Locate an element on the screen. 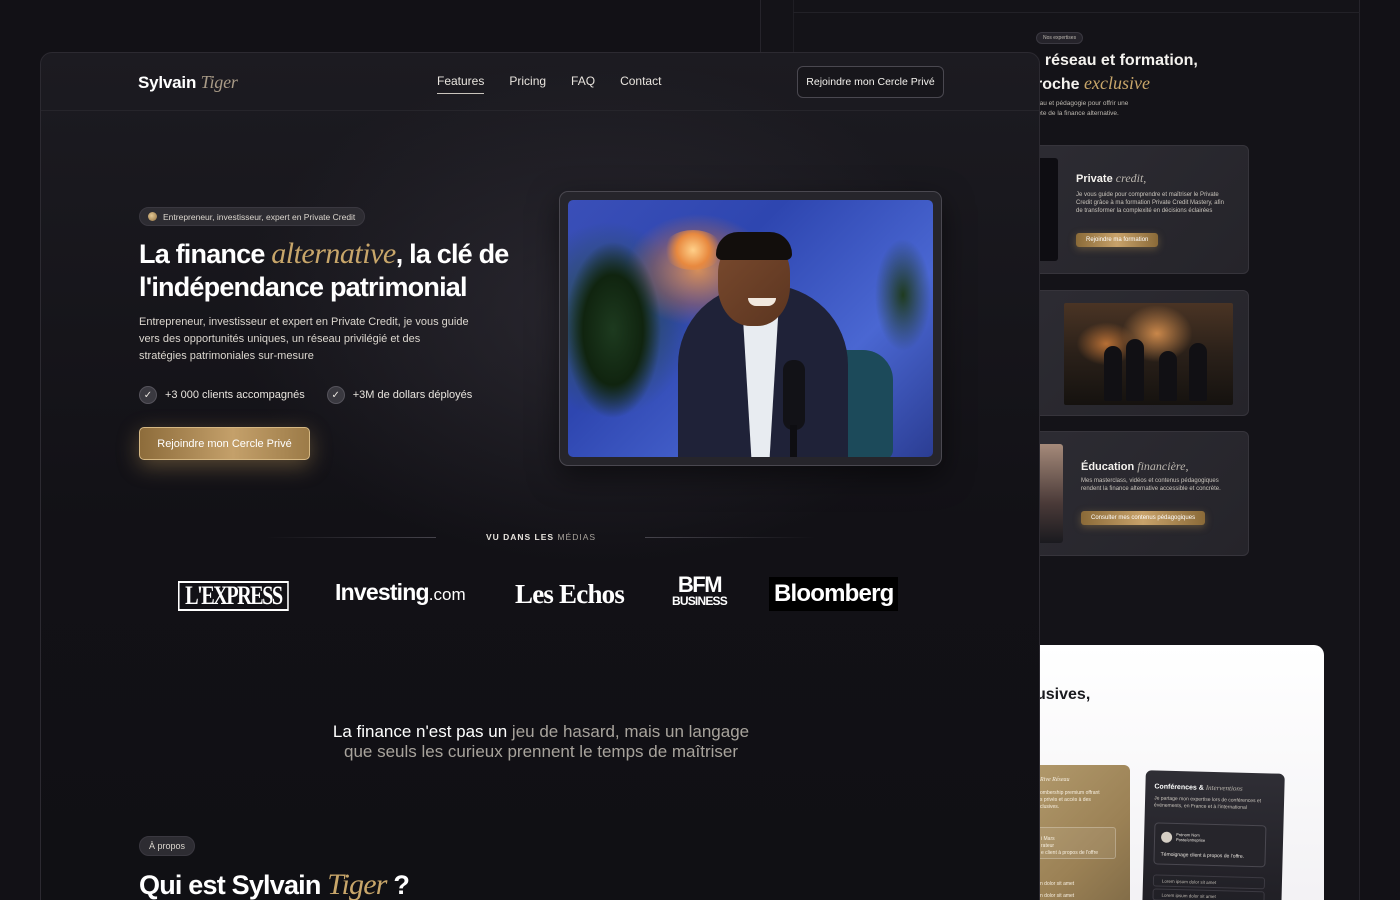 This screenshot has width=1400, height=900. nav-link-faq: FAQ is located at coordinates (583, 84).